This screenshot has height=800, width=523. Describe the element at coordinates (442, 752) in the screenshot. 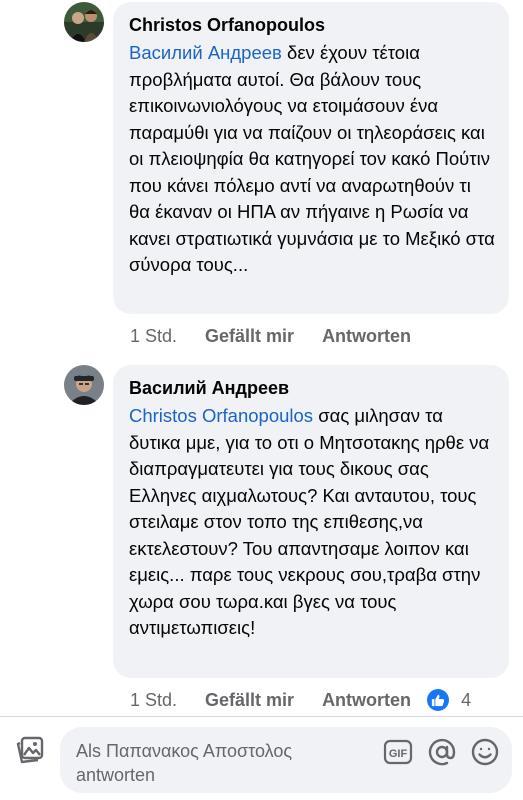

I see `mention-icon` at that location.